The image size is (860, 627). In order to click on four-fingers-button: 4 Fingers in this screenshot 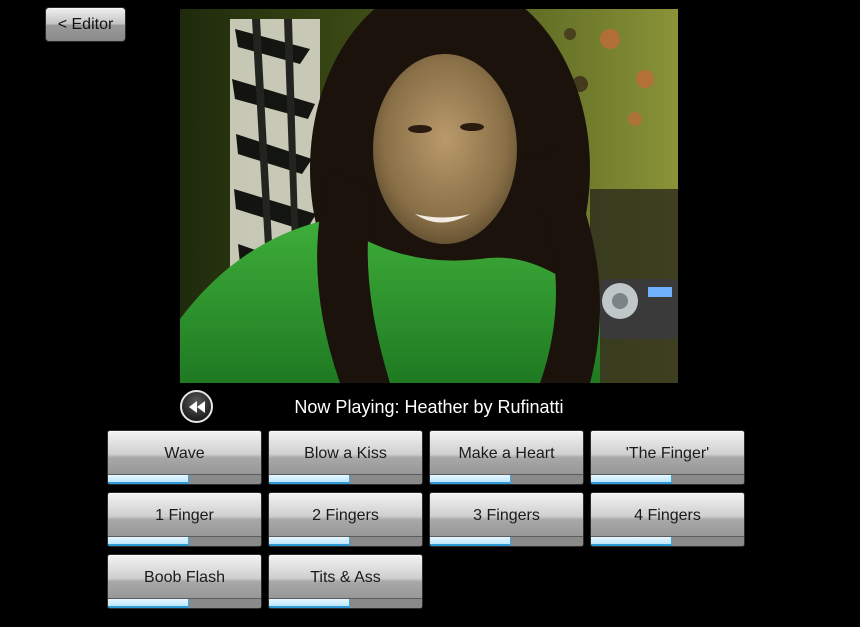, I will do `click(667, 519)`.